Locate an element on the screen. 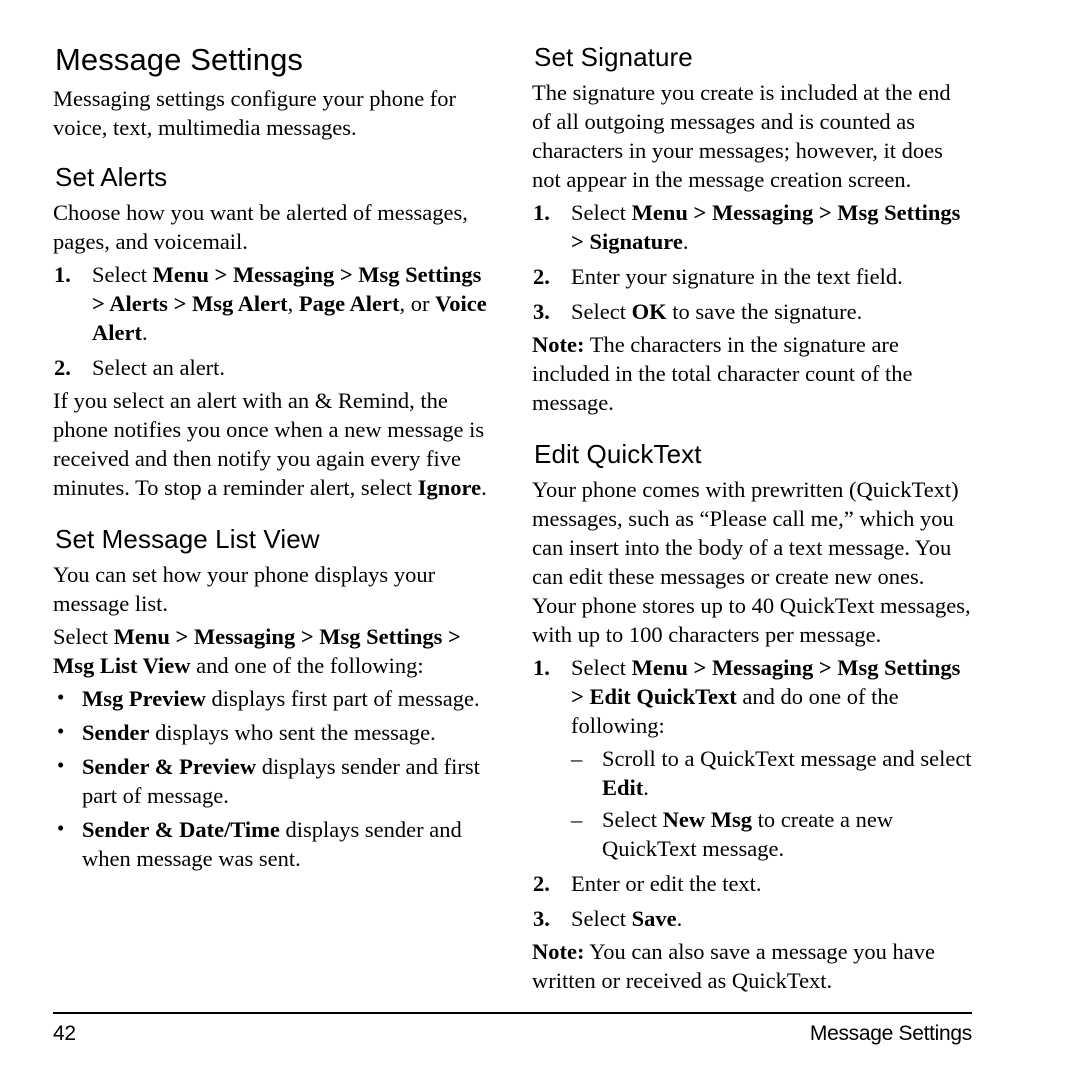 This screenshot has height=1080, width=1080. step-text: Select an alert. is located at coordinates (159, 367).